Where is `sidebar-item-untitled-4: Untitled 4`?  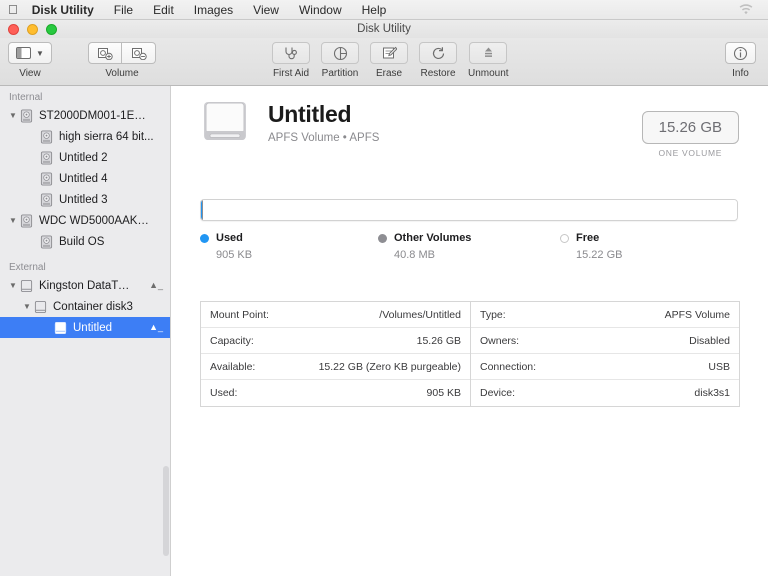 sidebar-item-untitled-4: Untitled 4 is located at coordinates (85, 178).